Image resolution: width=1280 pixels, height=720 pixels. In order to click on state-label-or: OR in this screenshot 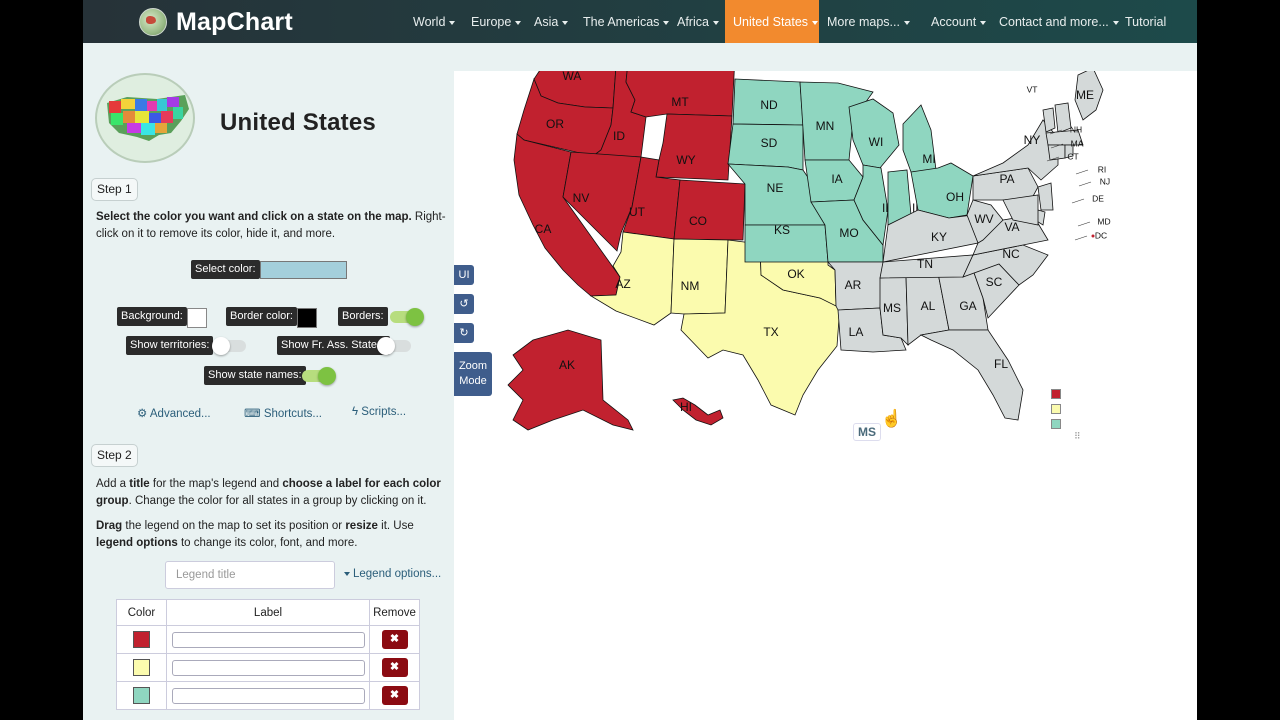, I will do `click(555, 124)`.